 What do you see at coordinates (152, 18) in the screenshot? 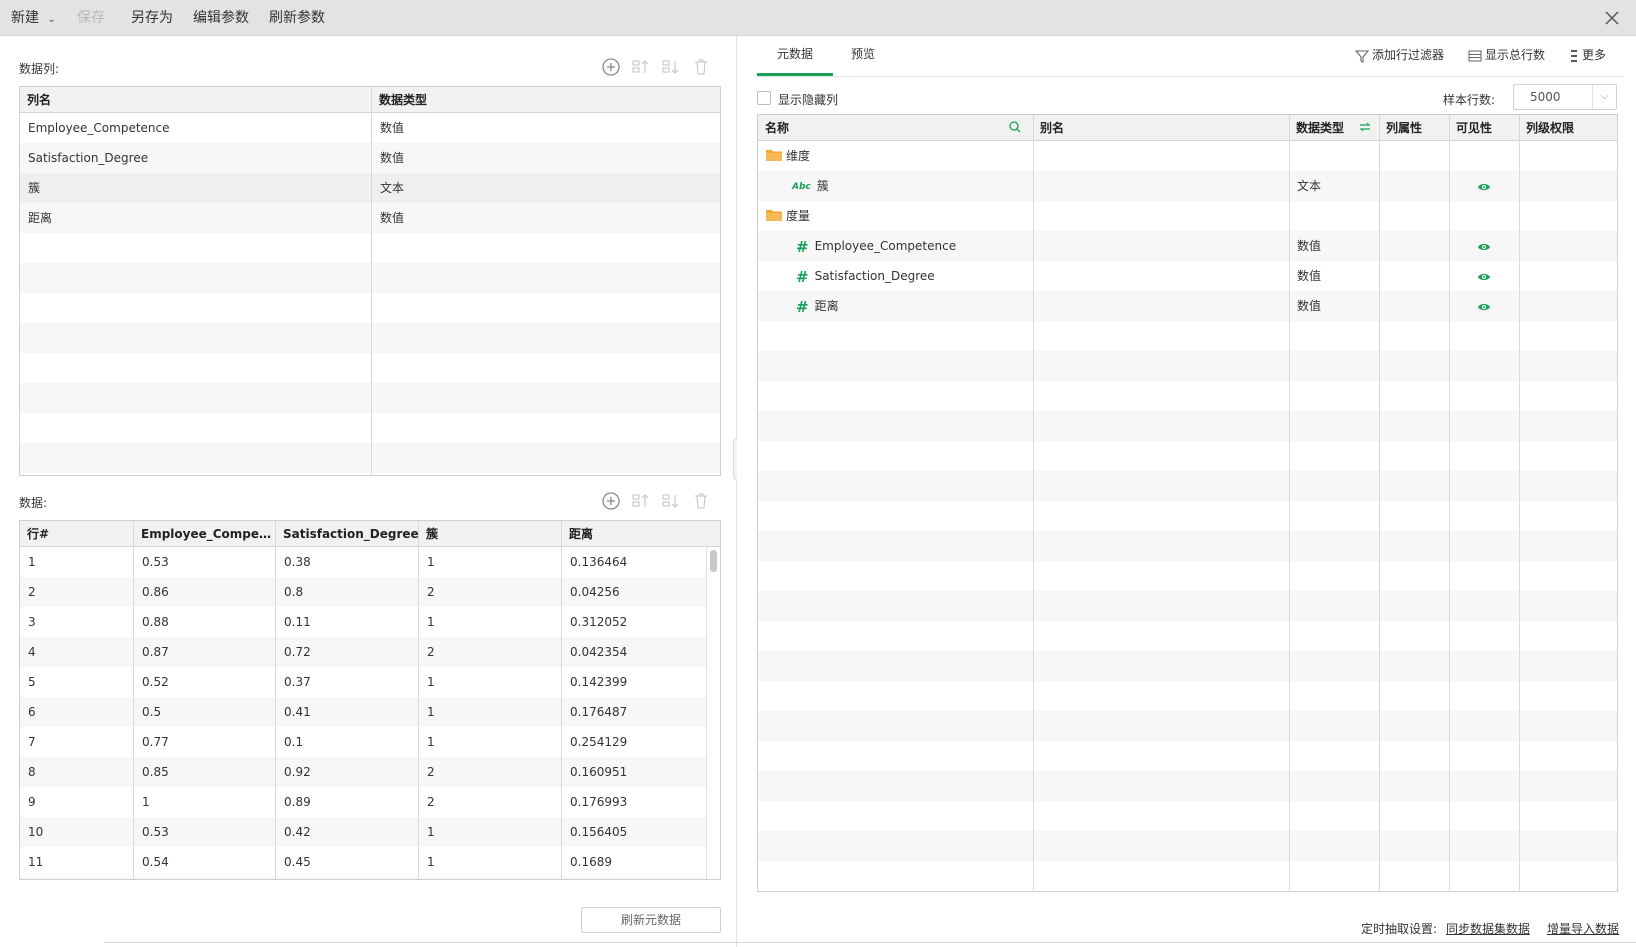
I see `save-as-button: 另存为` at bounding box center [152, 18].